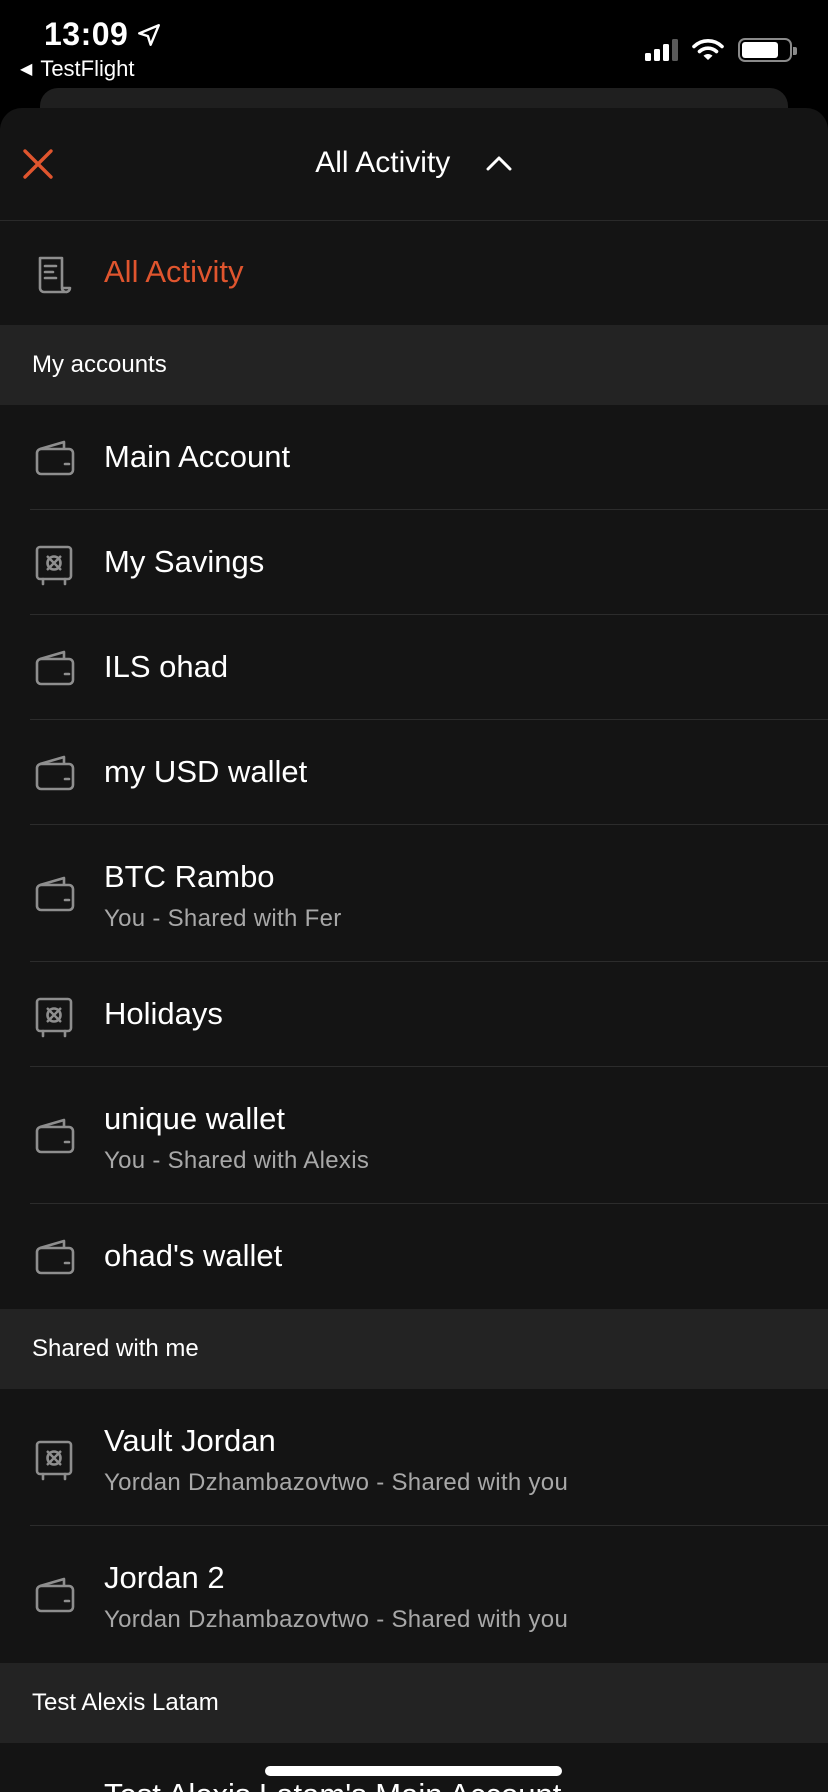 This screenshot has height=1792, width=828. What do you see at coordinates (414, 1135) in the screenshot?
I see `account-row: unique wallet You - Shared with Alexis` at bounding box center [414, 1135].